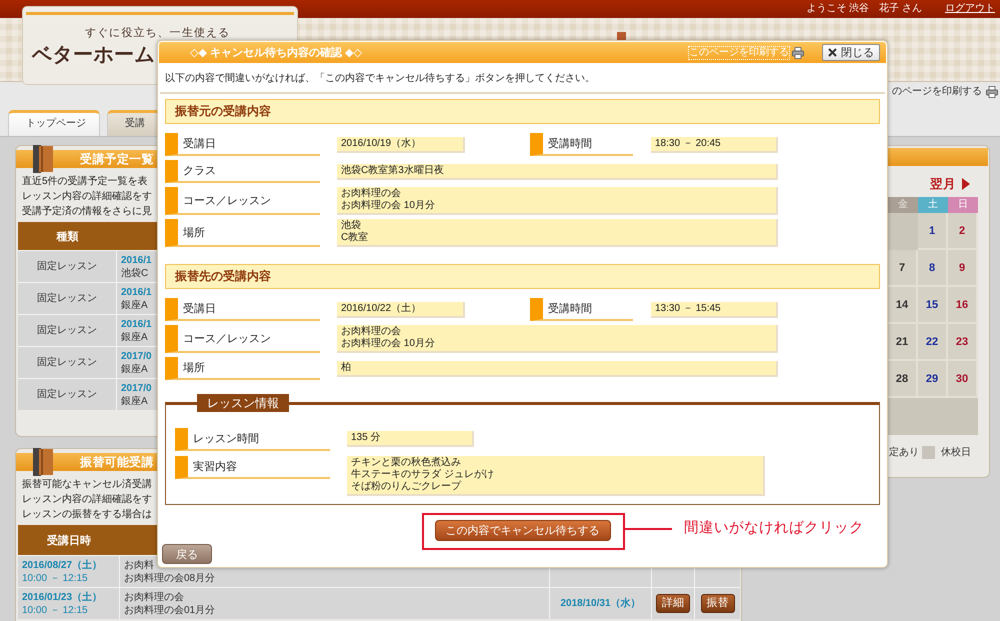 This screenshot has width=1000, height=621. Describe the element at coordinates (557, 233) in the screenshot. I see `field-value: 池袋 C教室` at that location.